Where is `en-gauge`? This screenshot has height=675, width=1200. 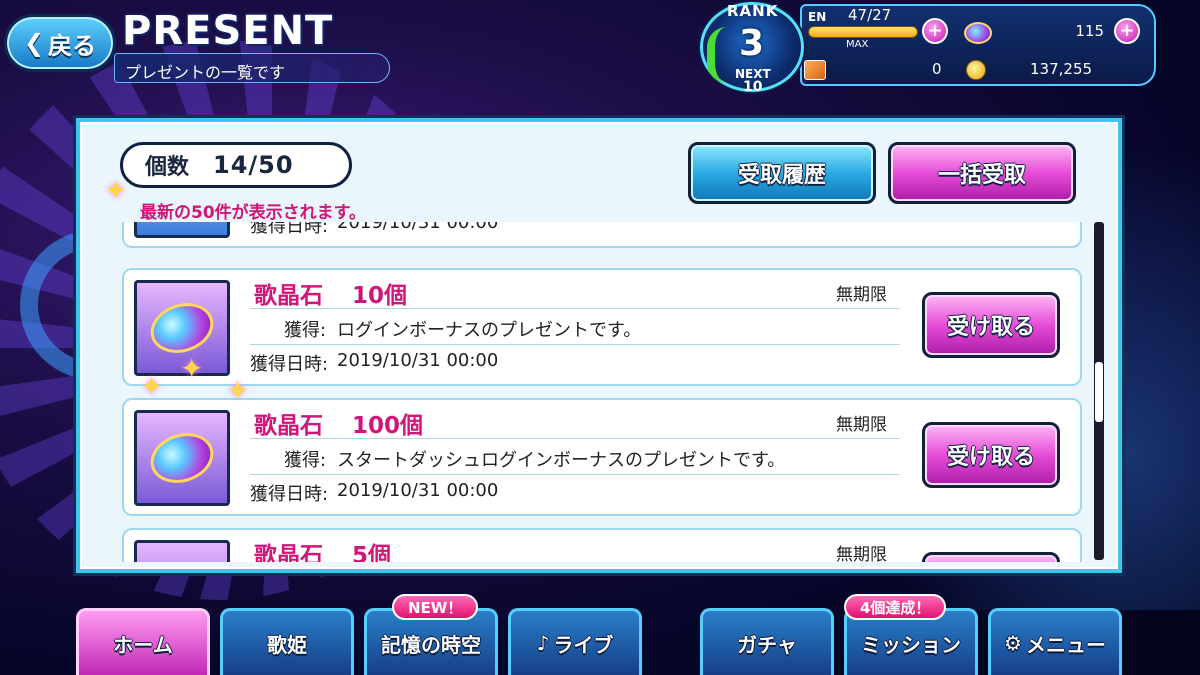 en-gauge is located at coordinates (863, 32).